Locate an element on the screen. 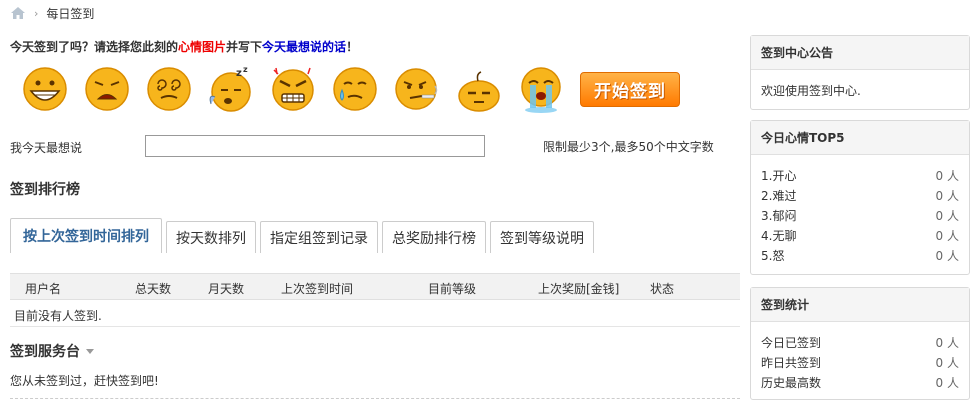 The image size is (976, 413). mood-label: 1.开心 is located at coordinates (779, 175).